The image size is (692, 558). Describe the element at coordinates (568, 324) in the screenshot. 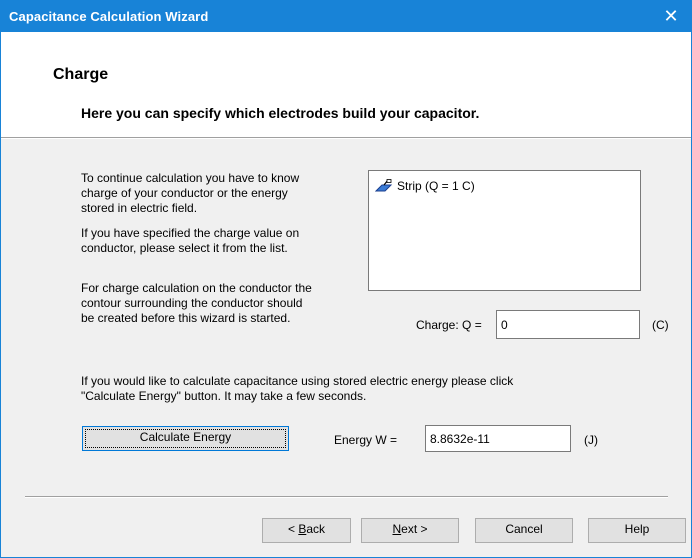

I see `charge-input` at that location.